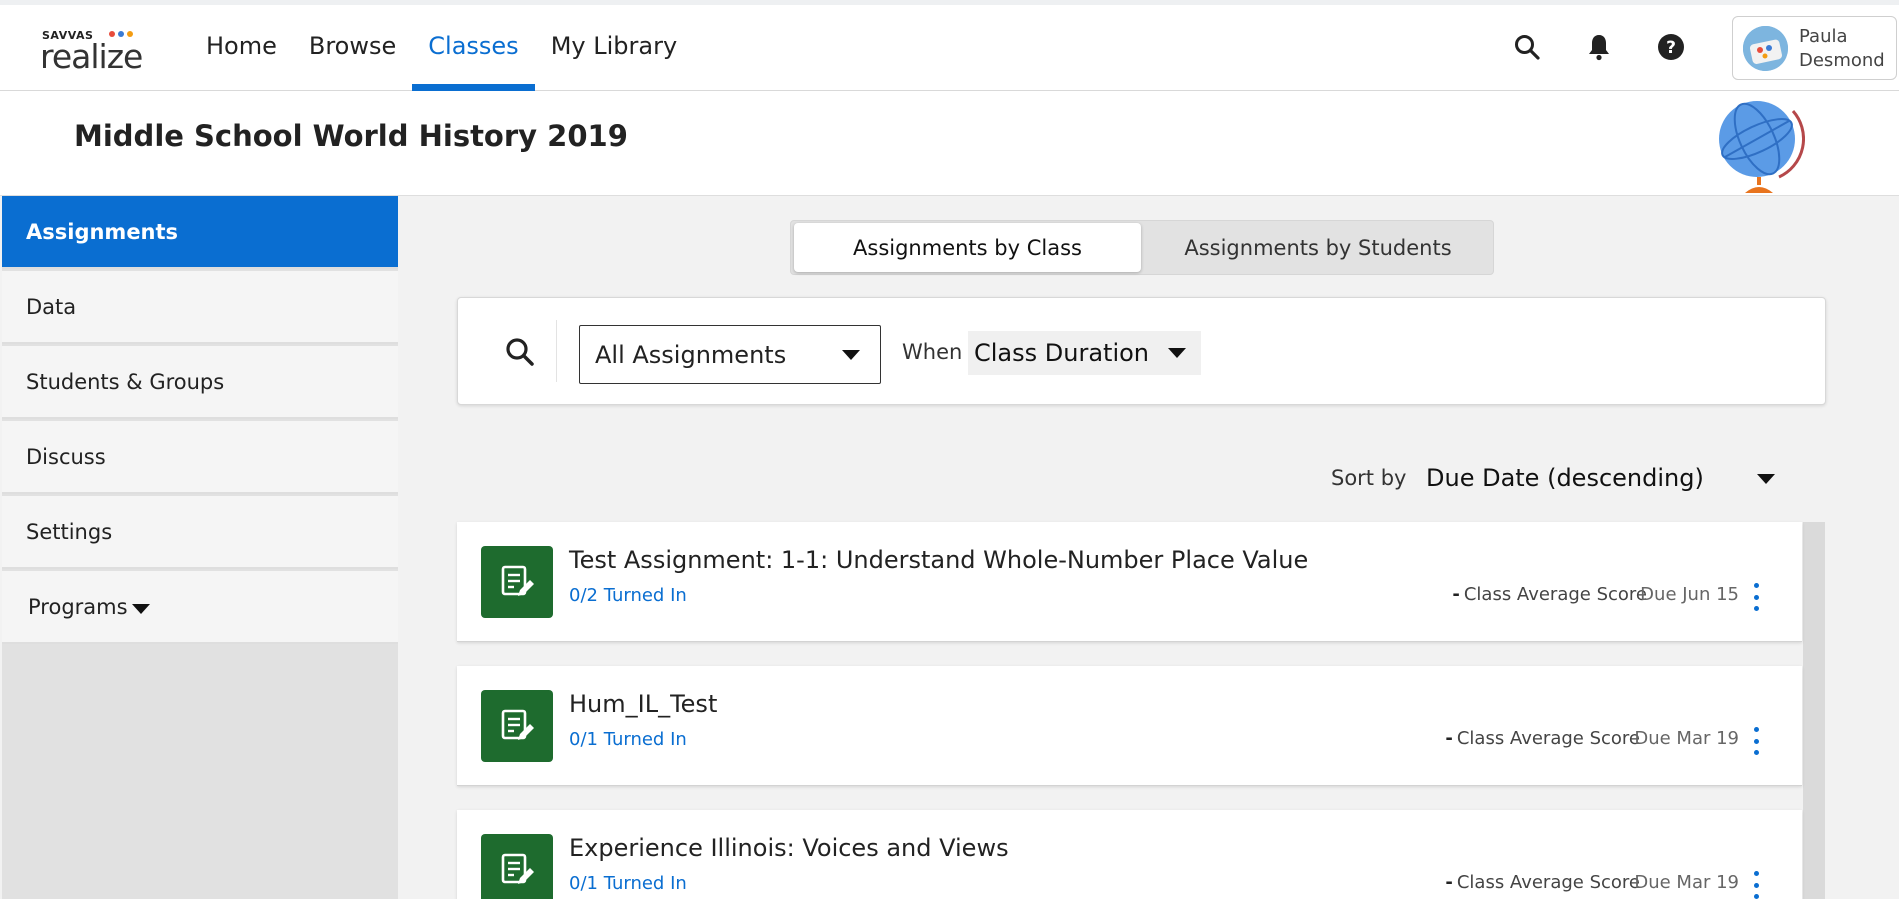  Describe the element at coordinates (200, 307) in the screenshot. I see `sidebar-item-data: Data` at that location.